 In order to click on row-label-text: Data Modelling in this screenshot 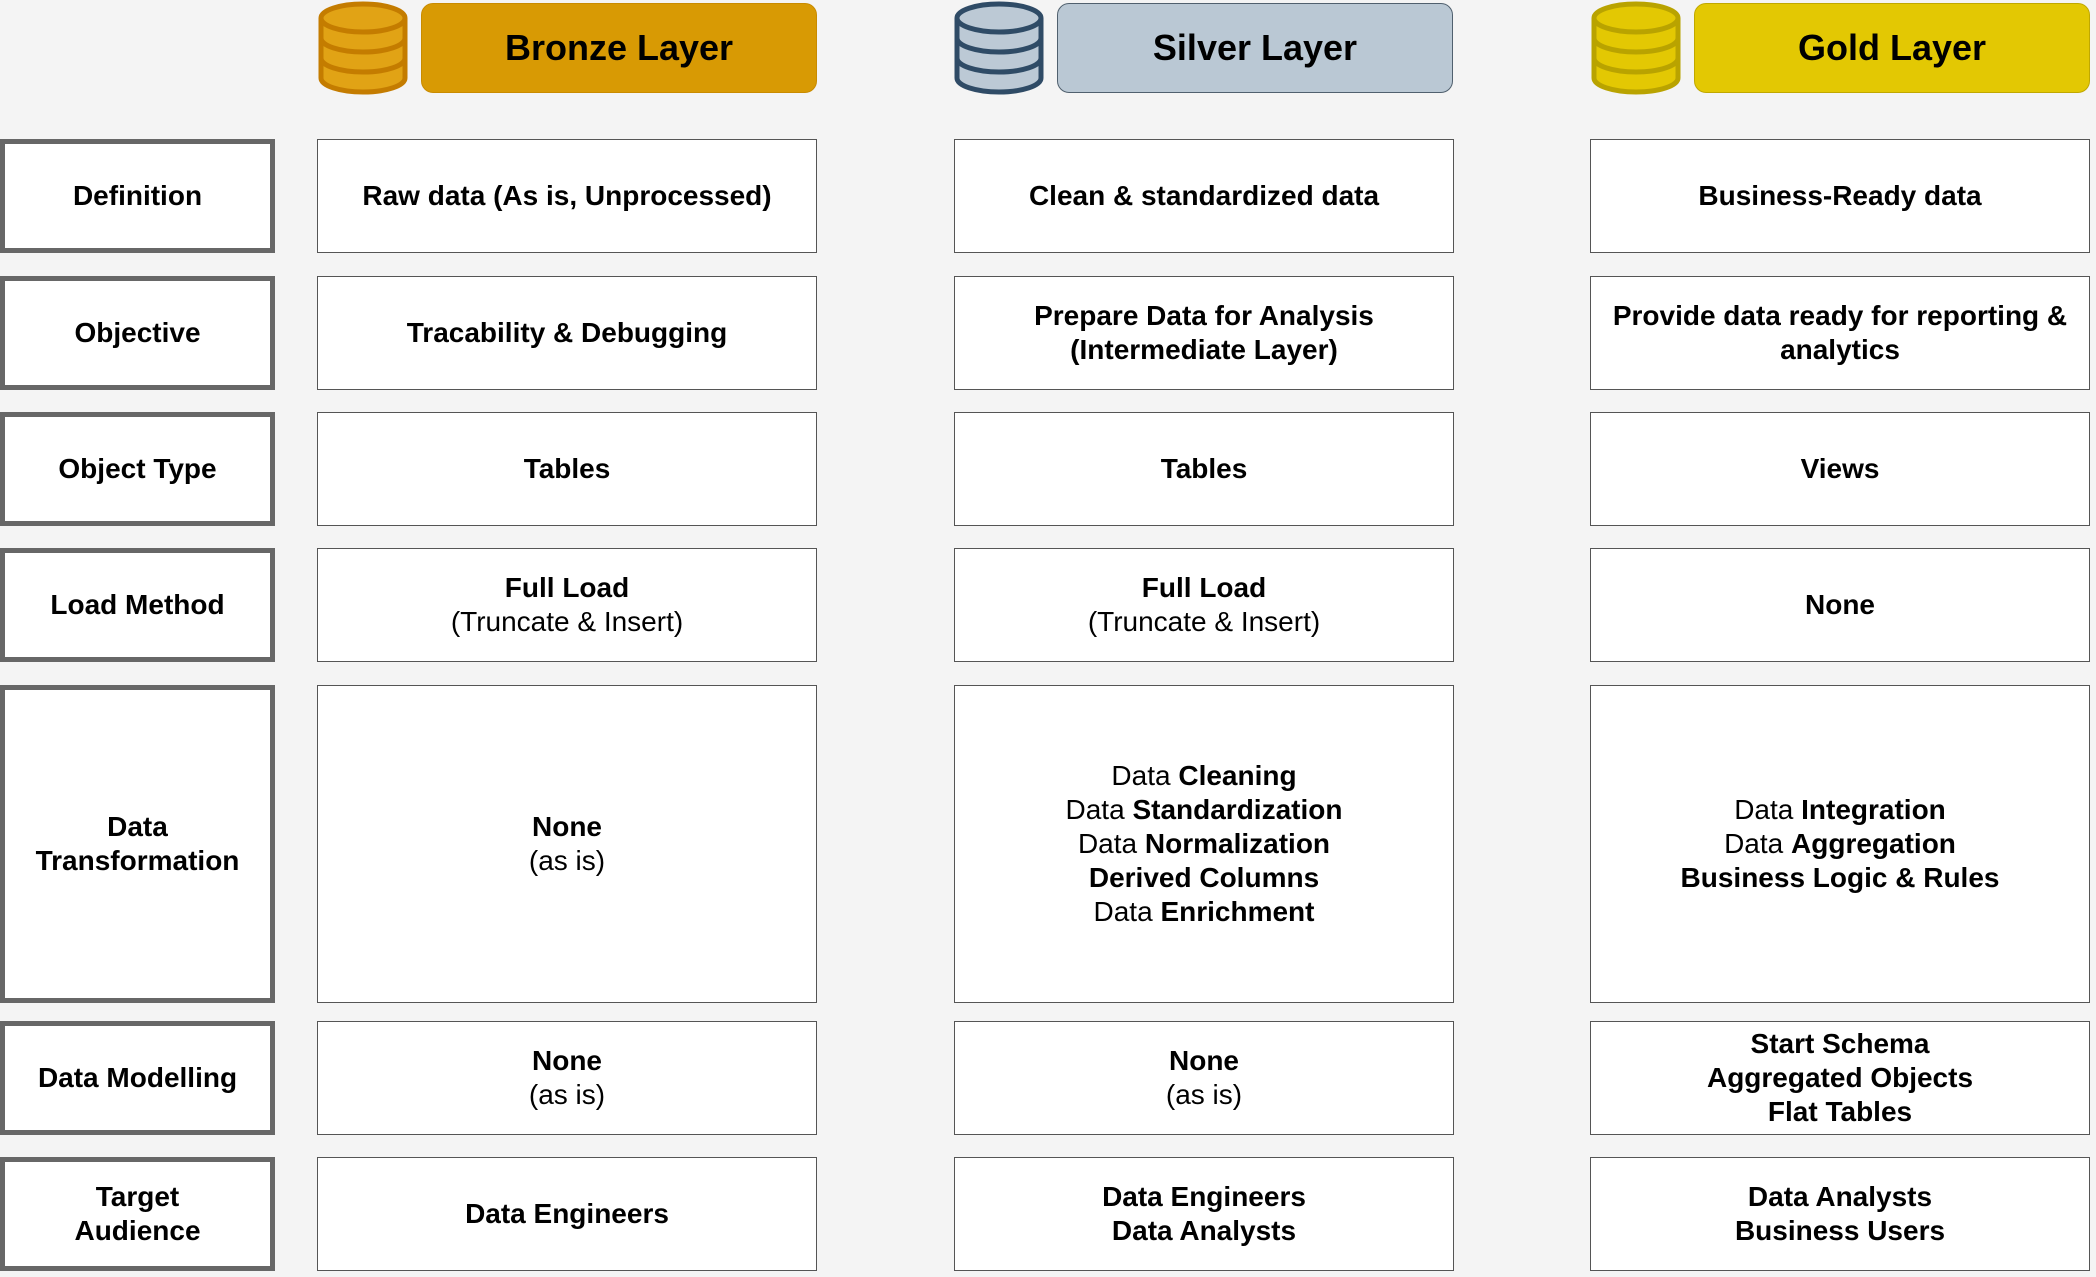, I will do `click(137, 1077)`.